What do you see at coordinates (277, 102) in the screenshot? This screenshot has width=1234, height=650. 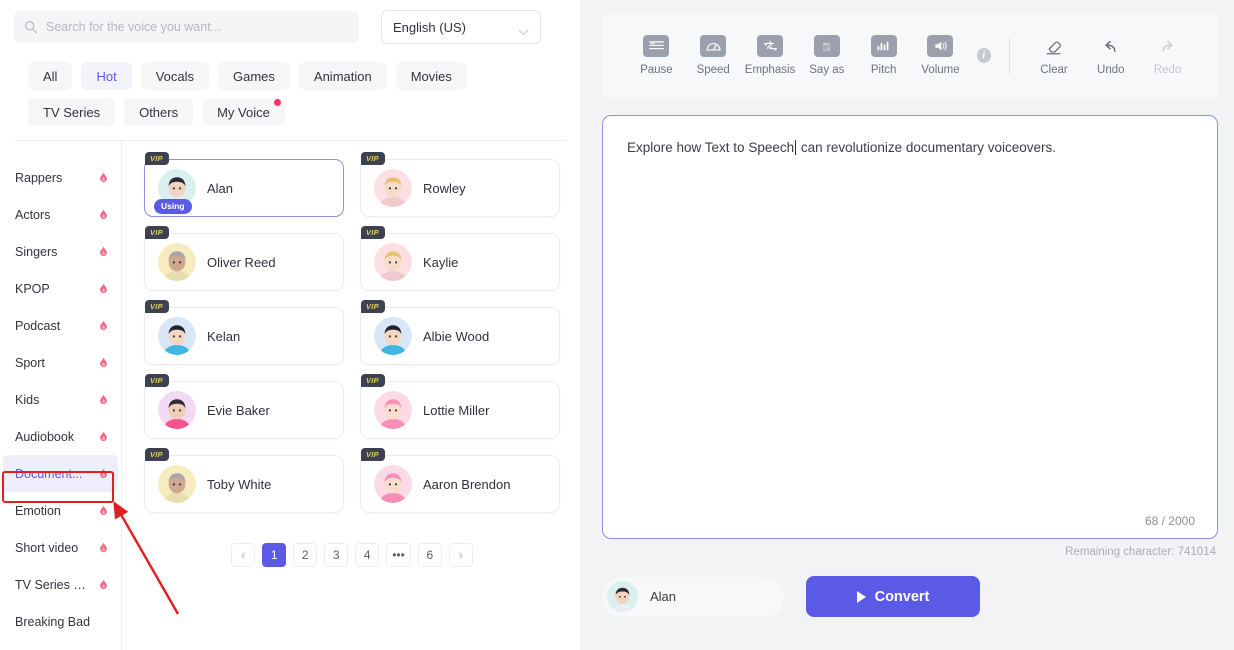 I see `notification-dot-icon` at bounding box center [277, 102].